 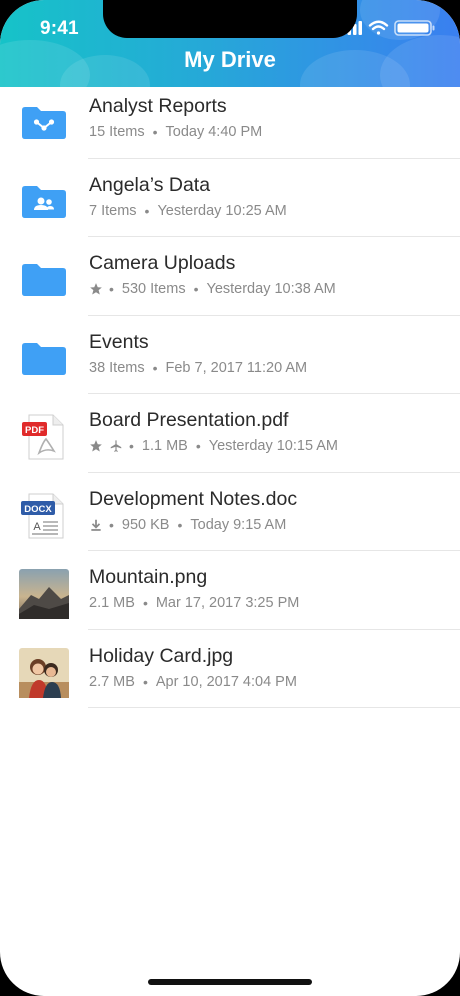 I want to click on file-row: Analyst Reports 15 Items • Today 4:40 PM, so click(x=230, y=119).